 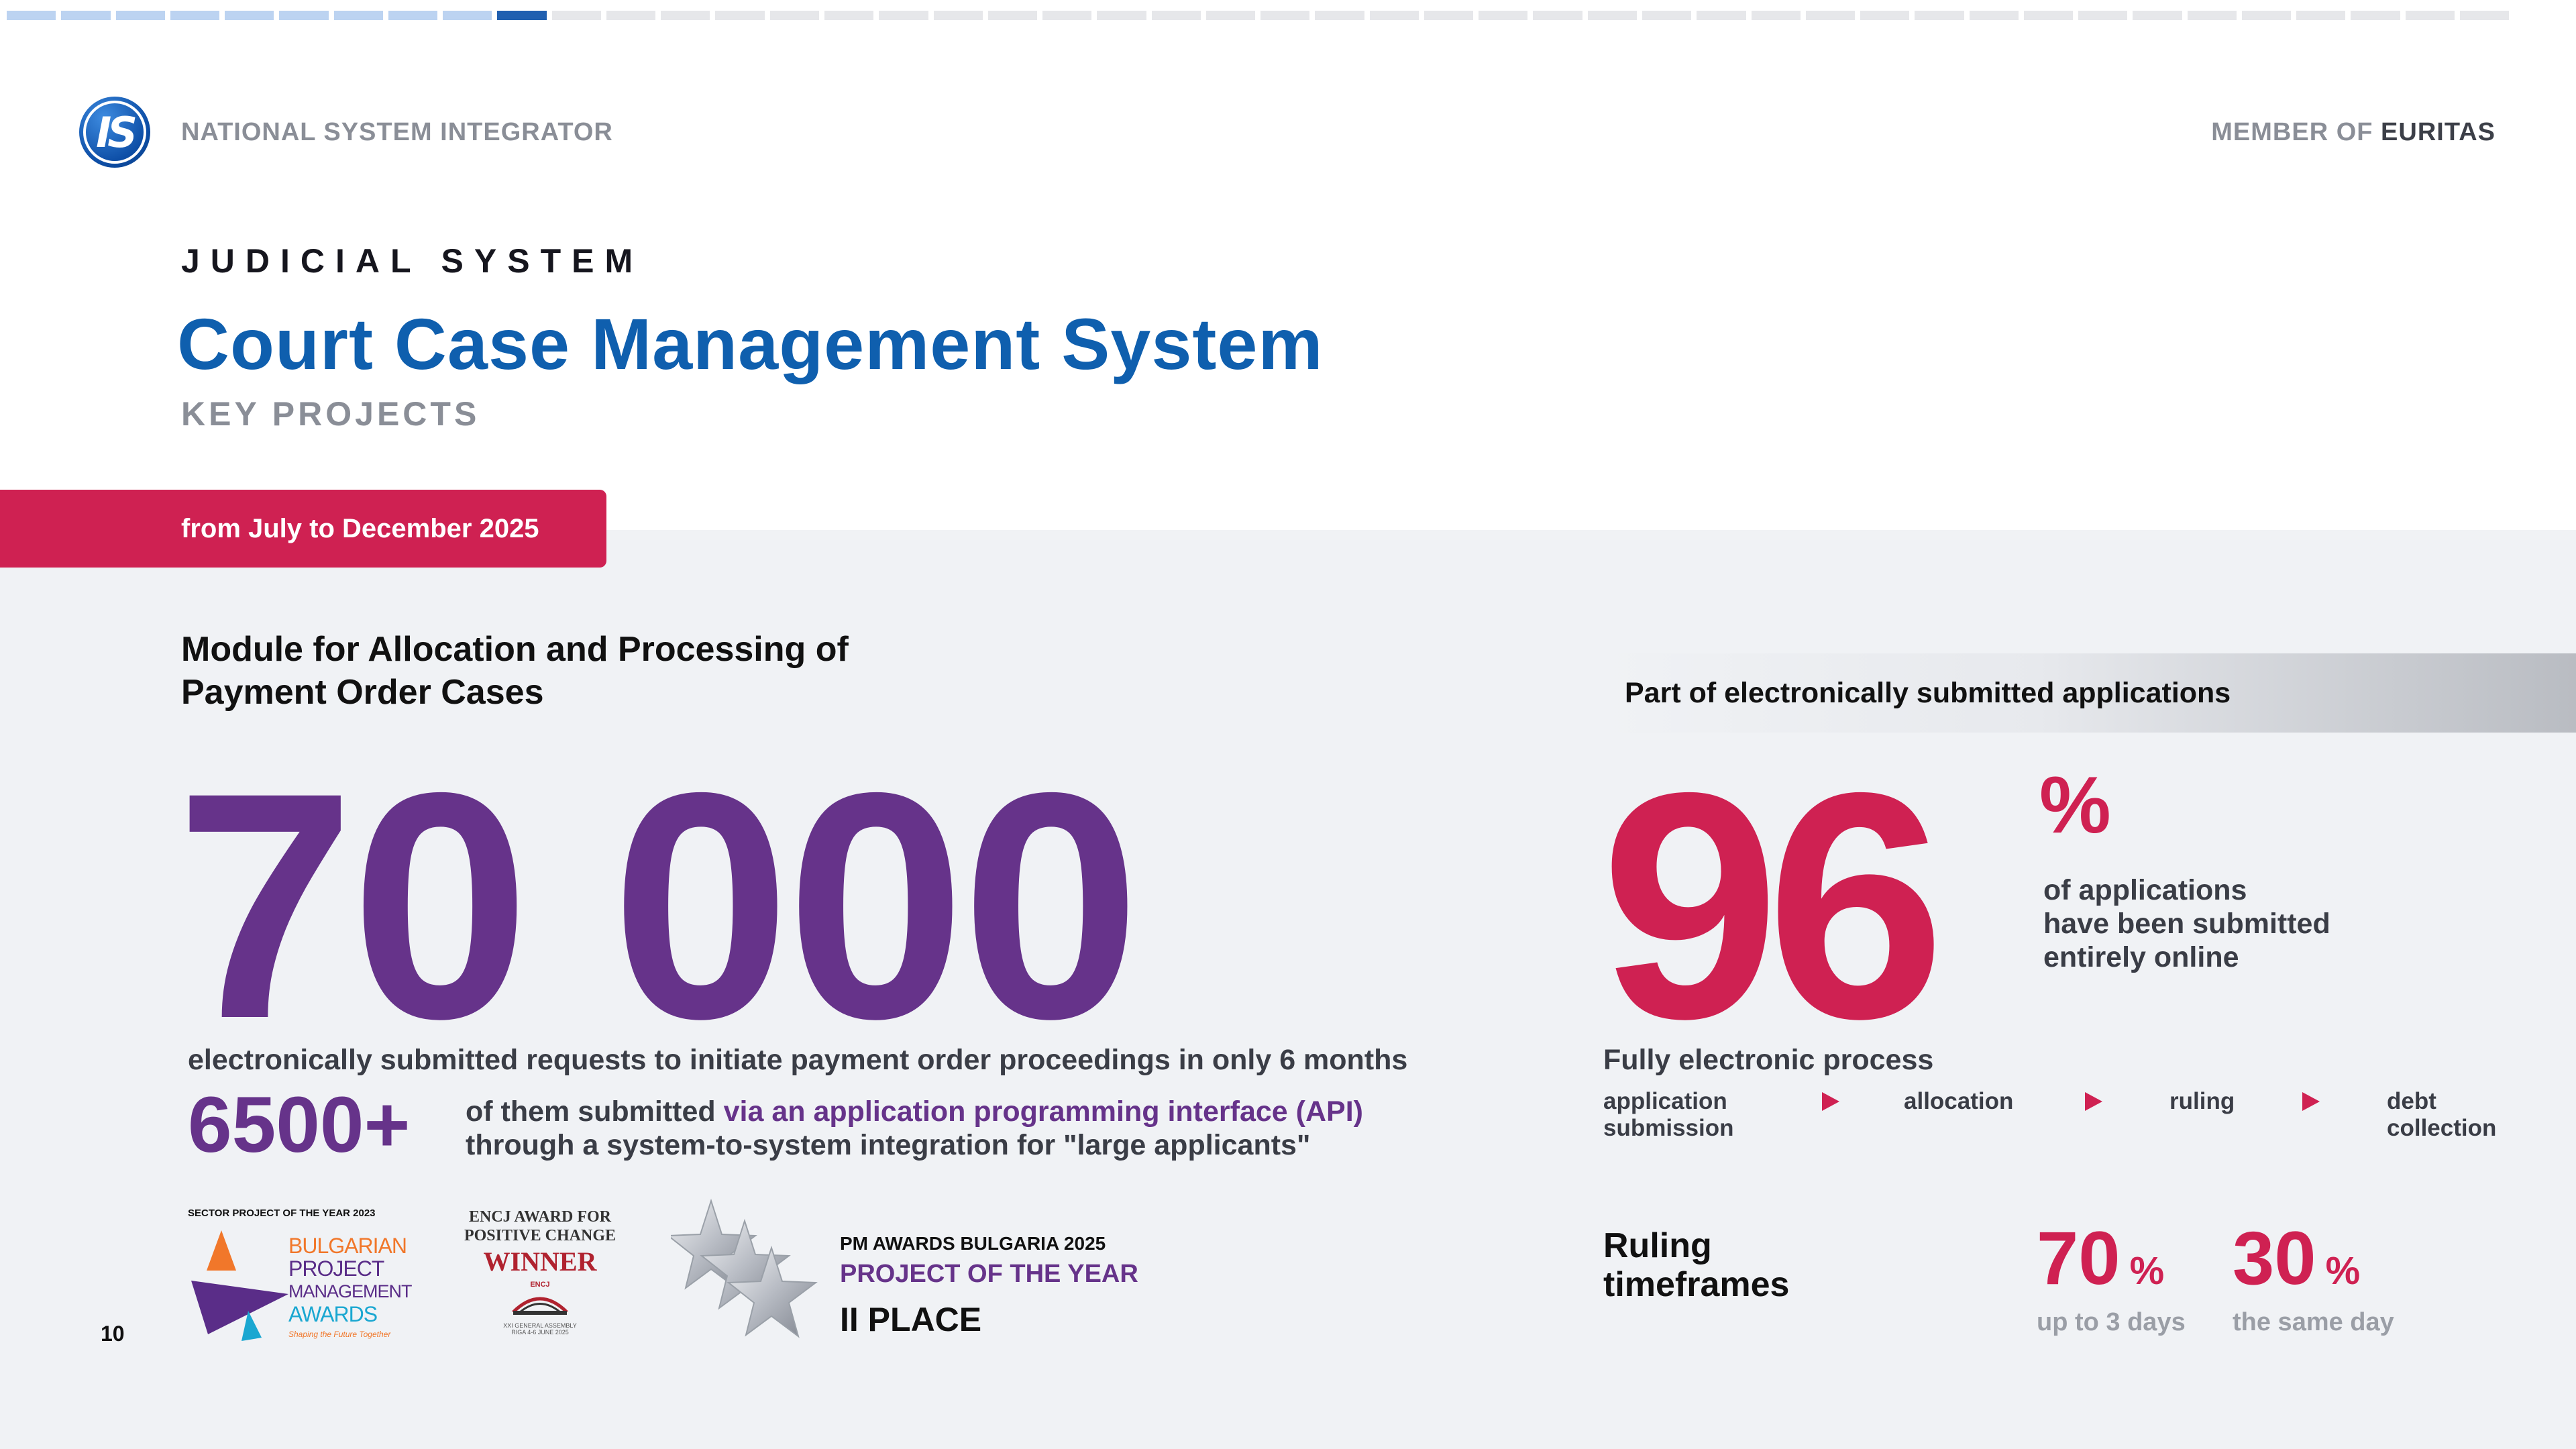 What do you see at coordinates (750, 343) in the screenshot?
I see `page-title: Court Case Management System` at bounding box center [750, 343].